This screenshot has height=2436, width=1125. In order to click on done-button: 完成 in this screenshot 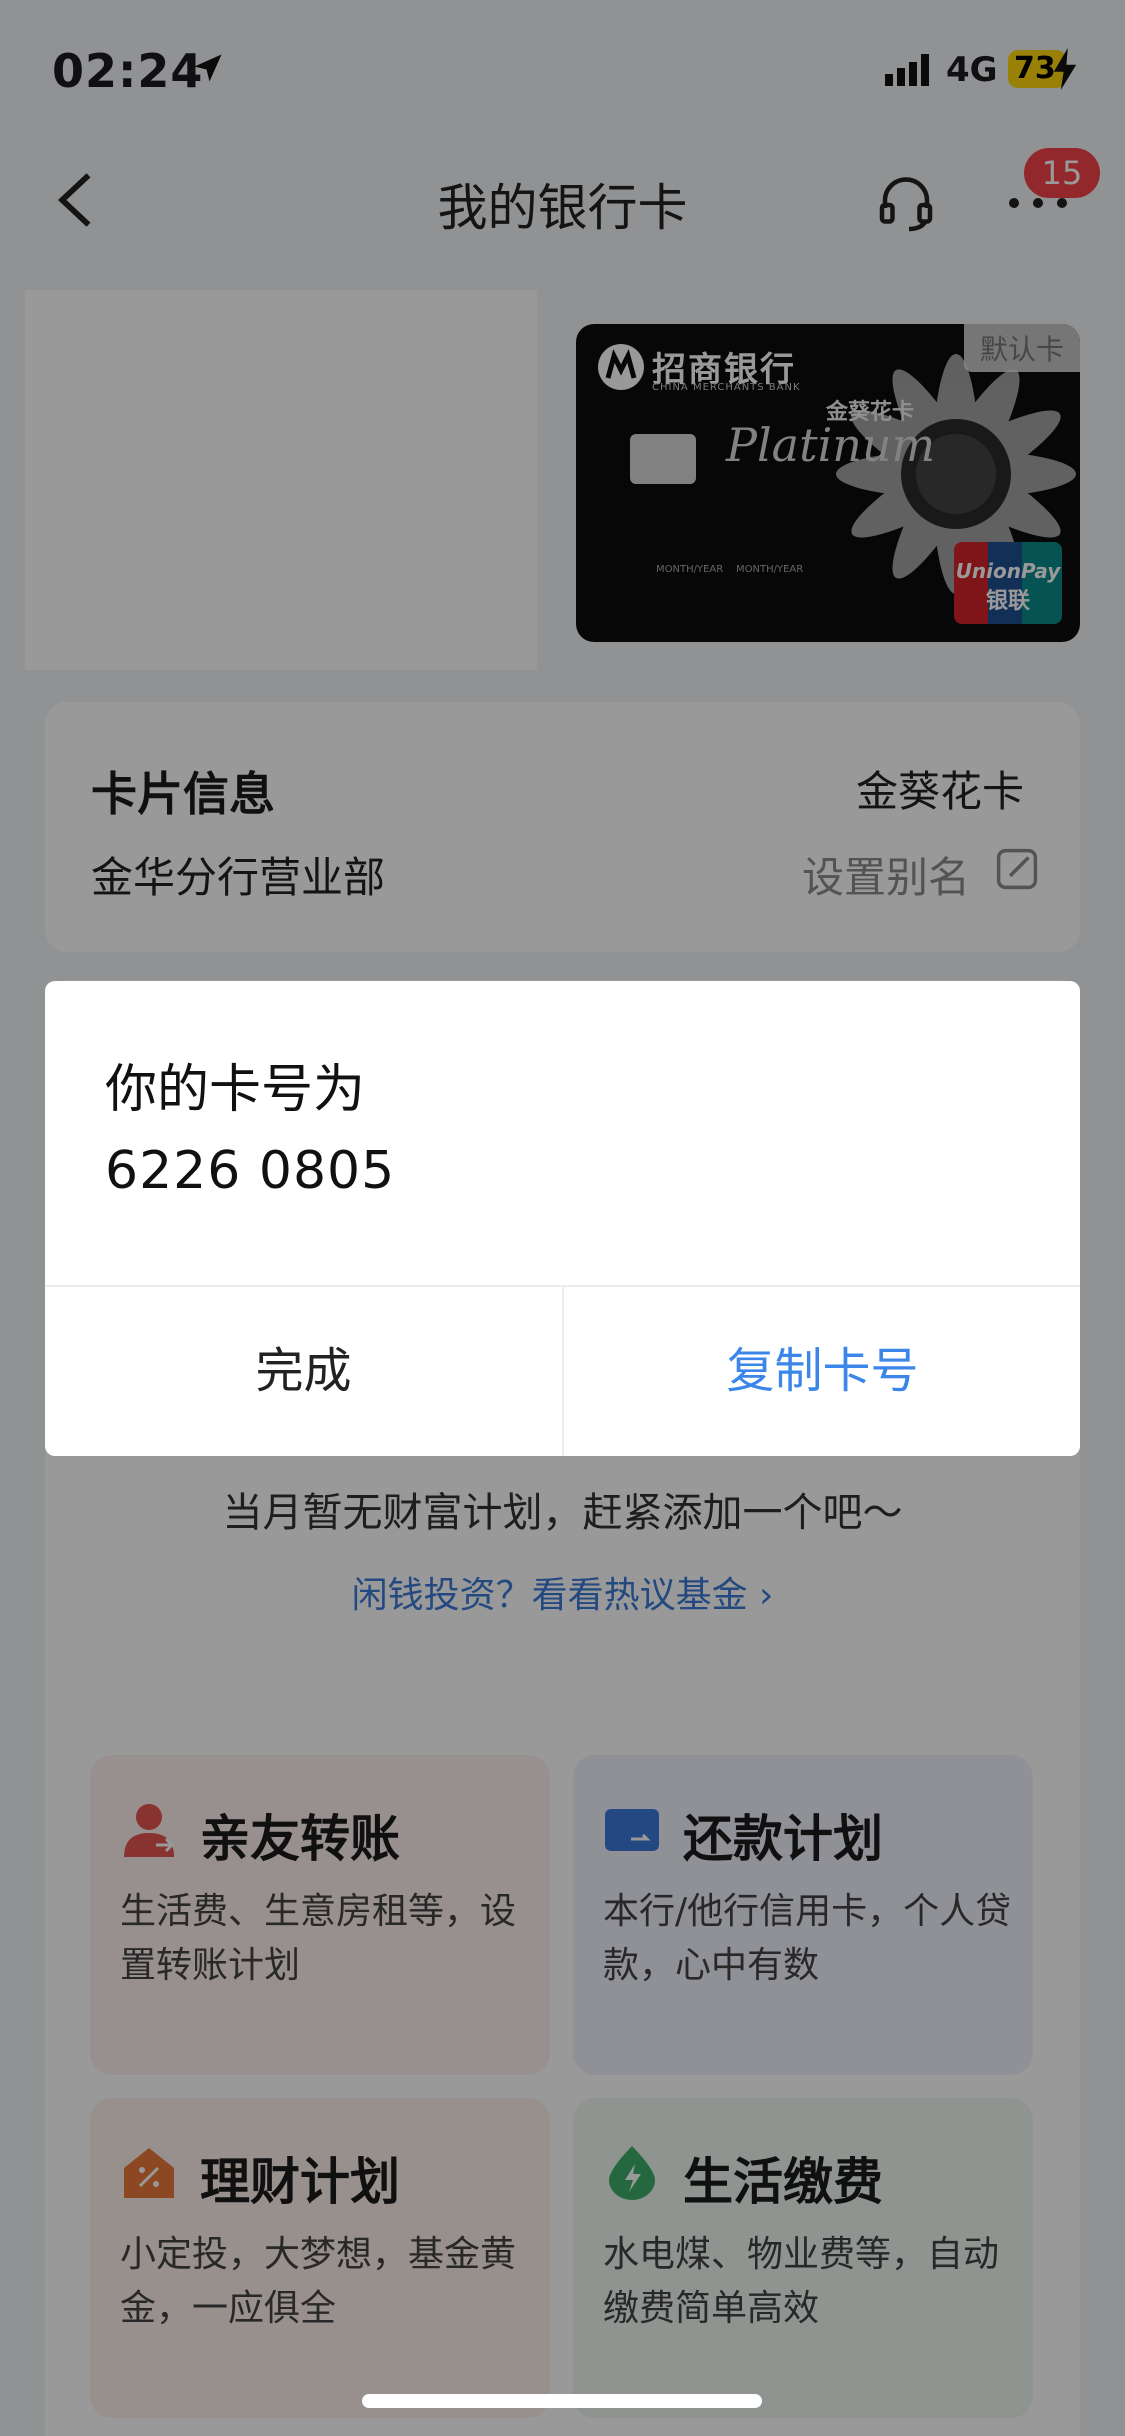, I will do `click(303, 1371)`.